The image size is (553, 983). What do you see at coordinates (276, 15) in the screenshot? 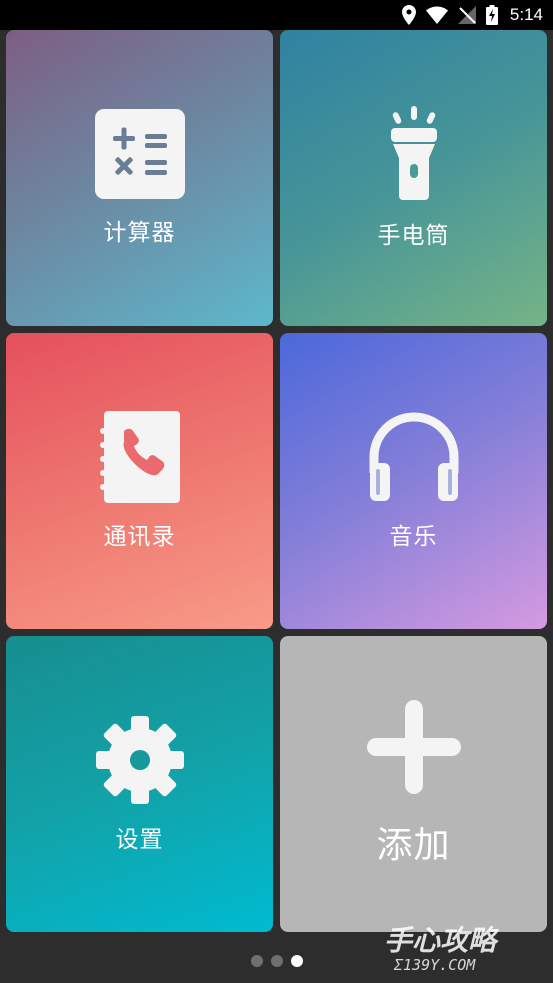
I see `status-bar: 5:14` at bounding box center [276, 15].